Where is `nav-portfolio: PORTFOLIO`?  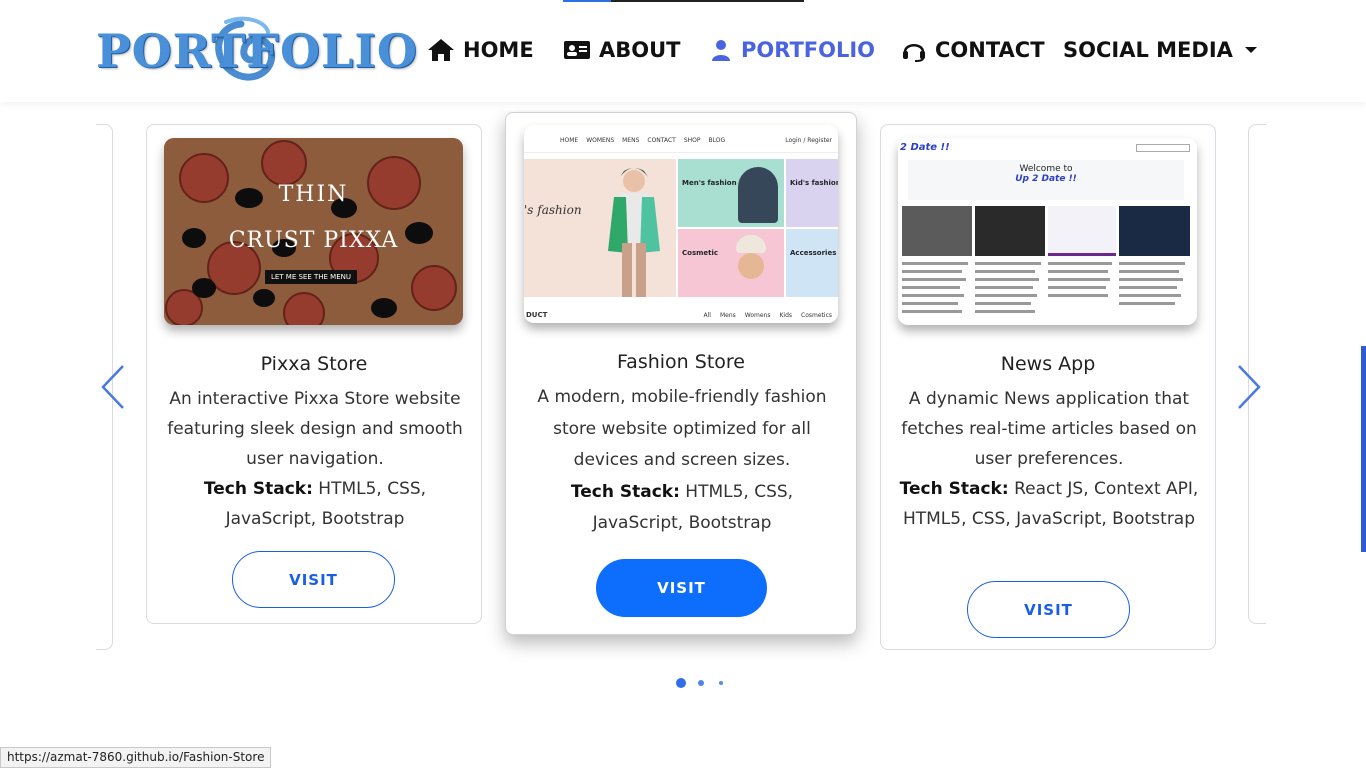
nav-portfolio: PORTFOLIO is located at coordinates (792, 50).